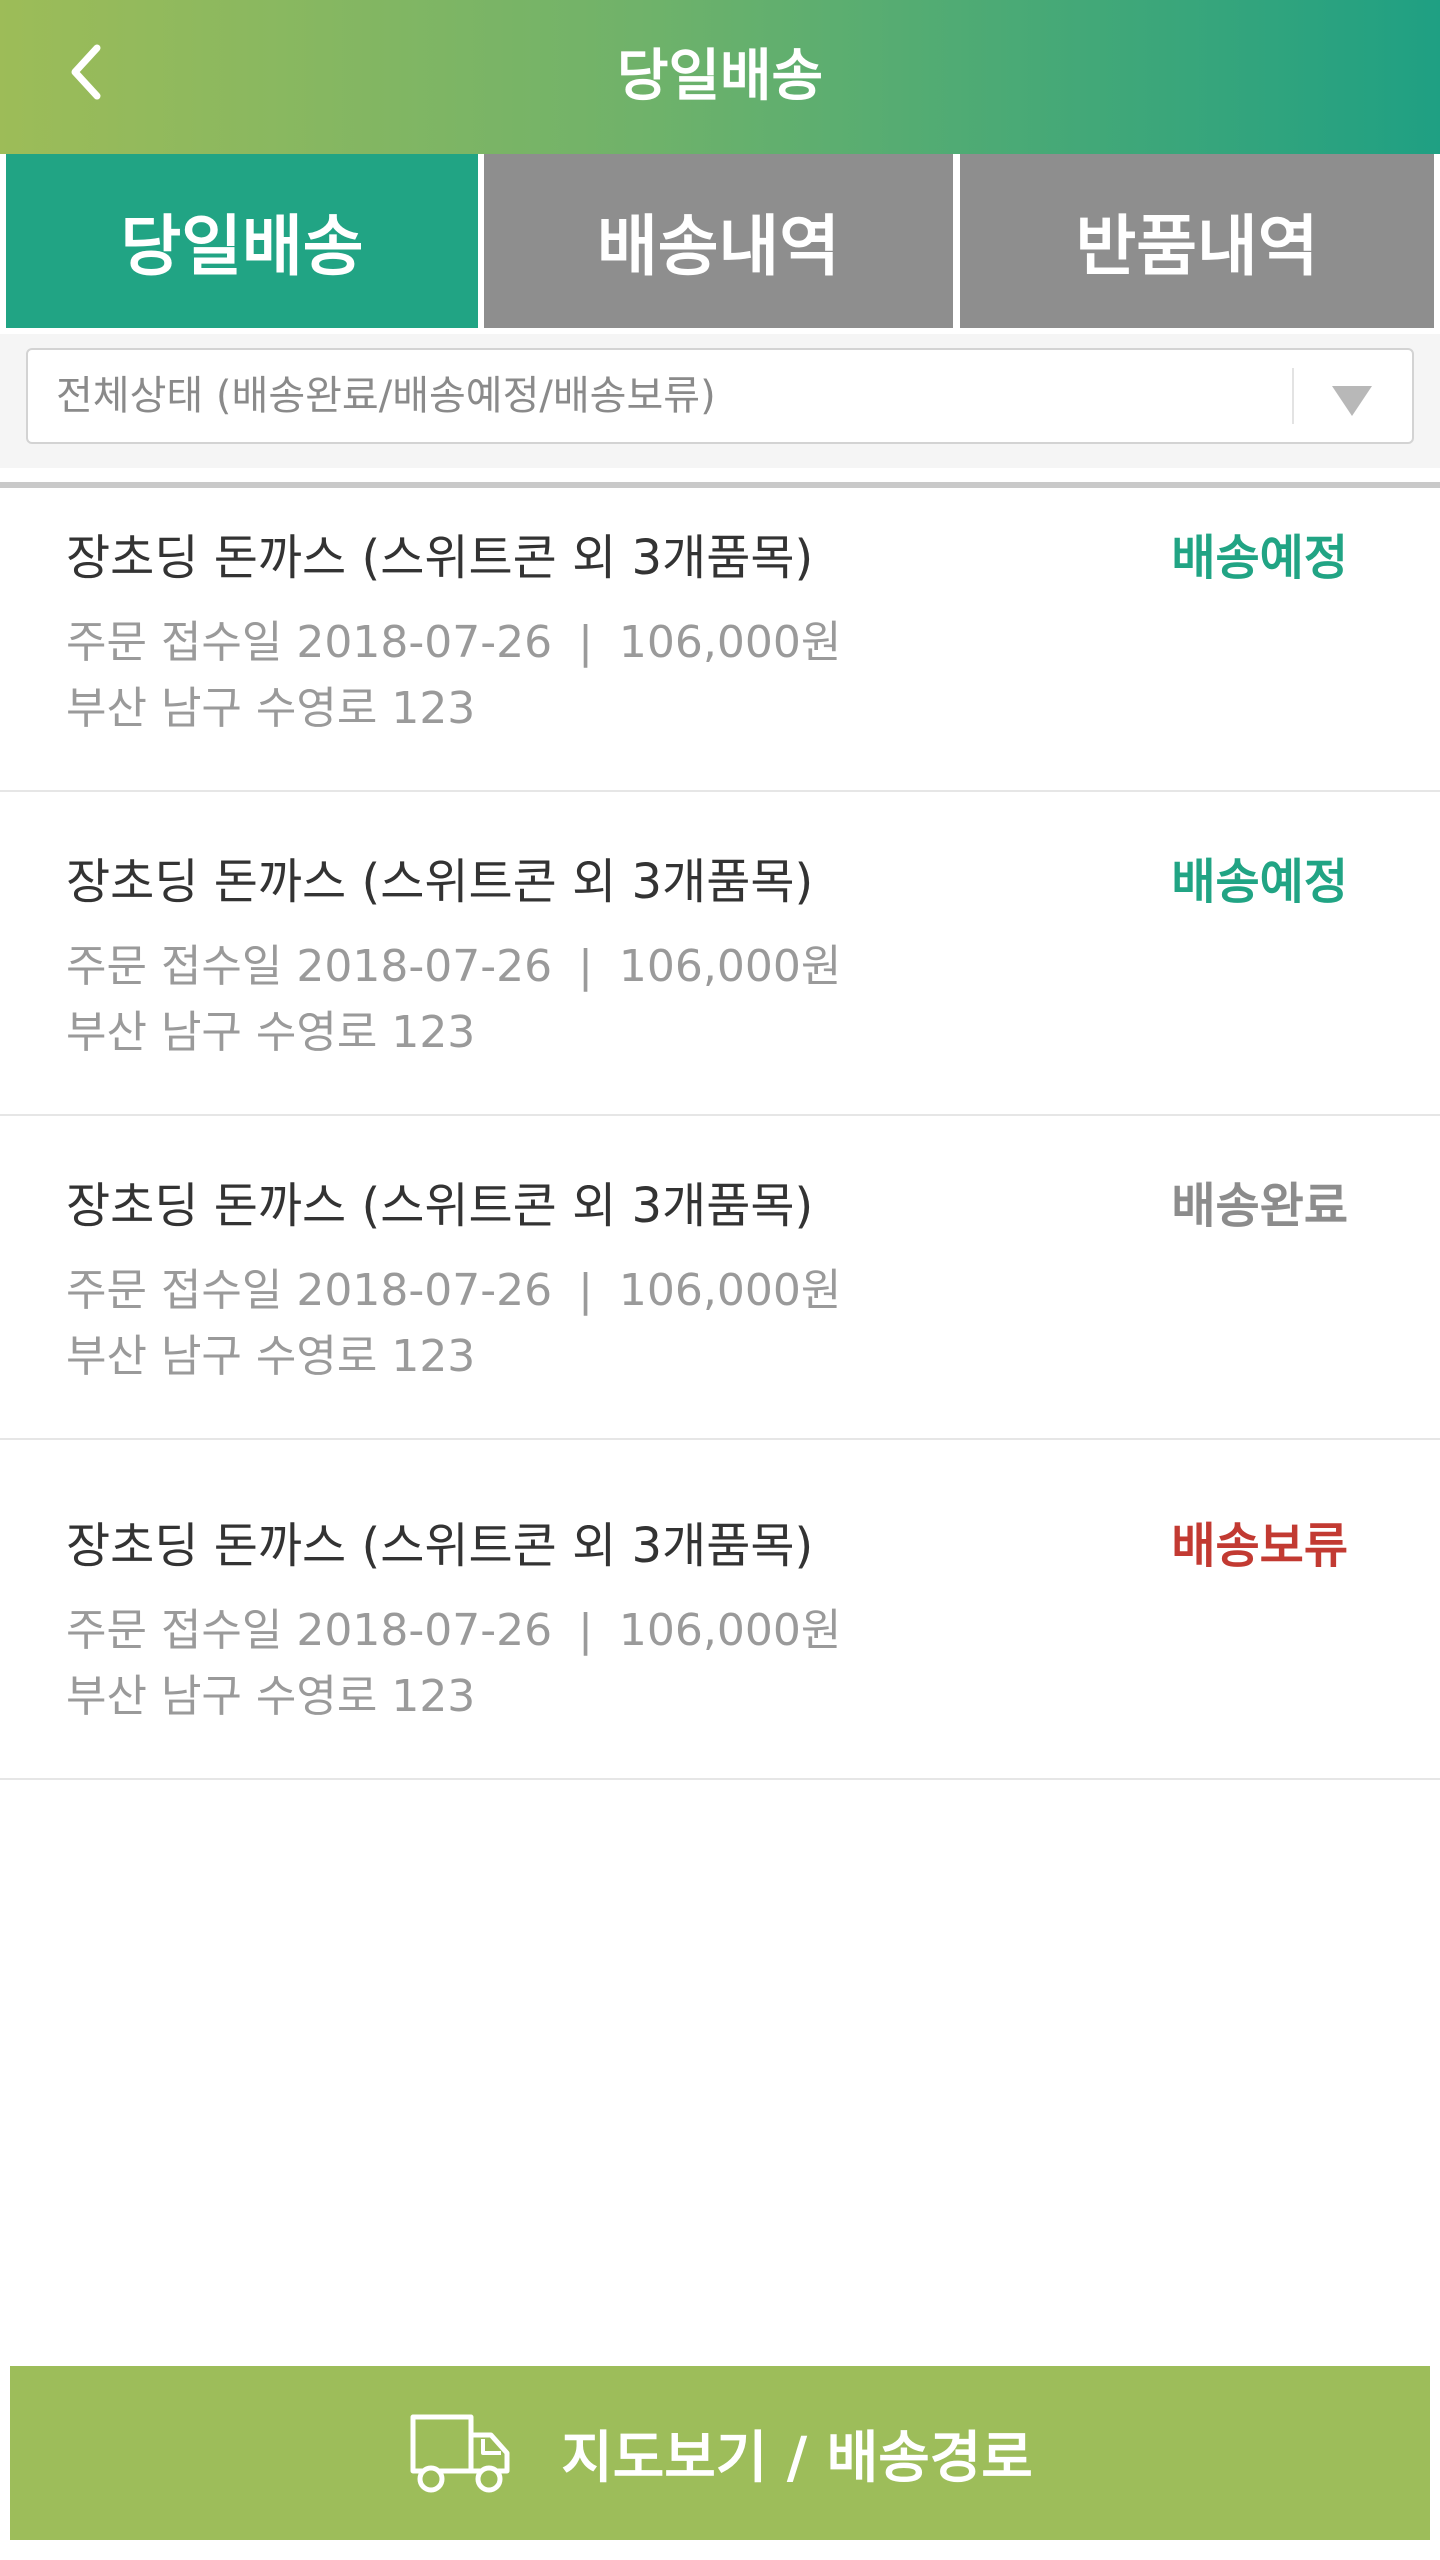 This screenshot has width=1440, height=2560. I want to click on map-route-button: 지도보기 / 배송경로, so click(720, 2453).